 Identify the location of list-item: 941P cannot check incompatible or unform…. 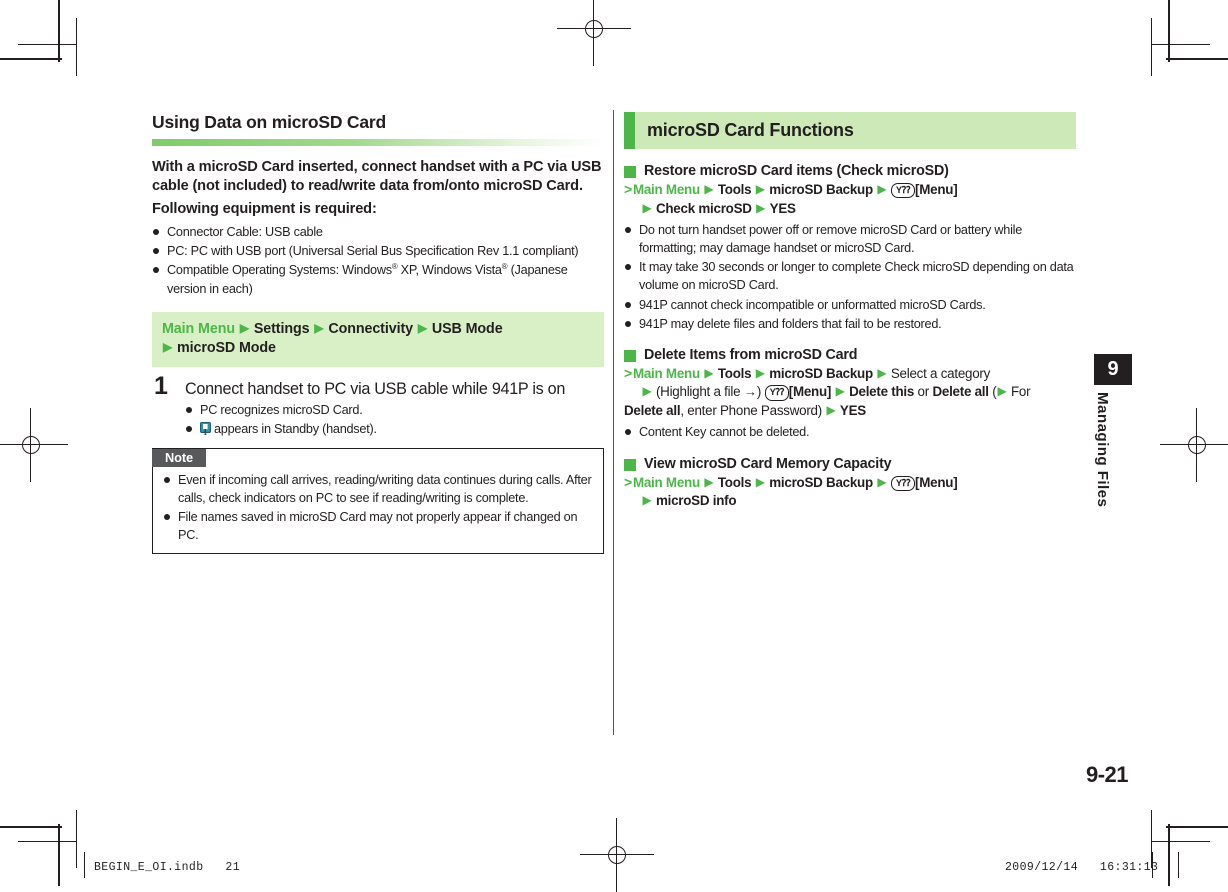
(850, 305).